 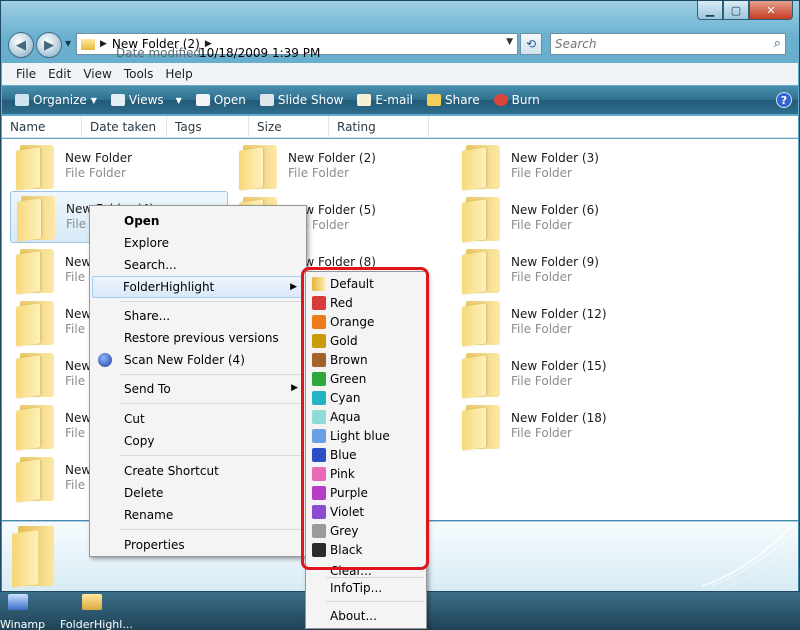 I want to click on views-button: Views ▼, so click(x=146, y=100).